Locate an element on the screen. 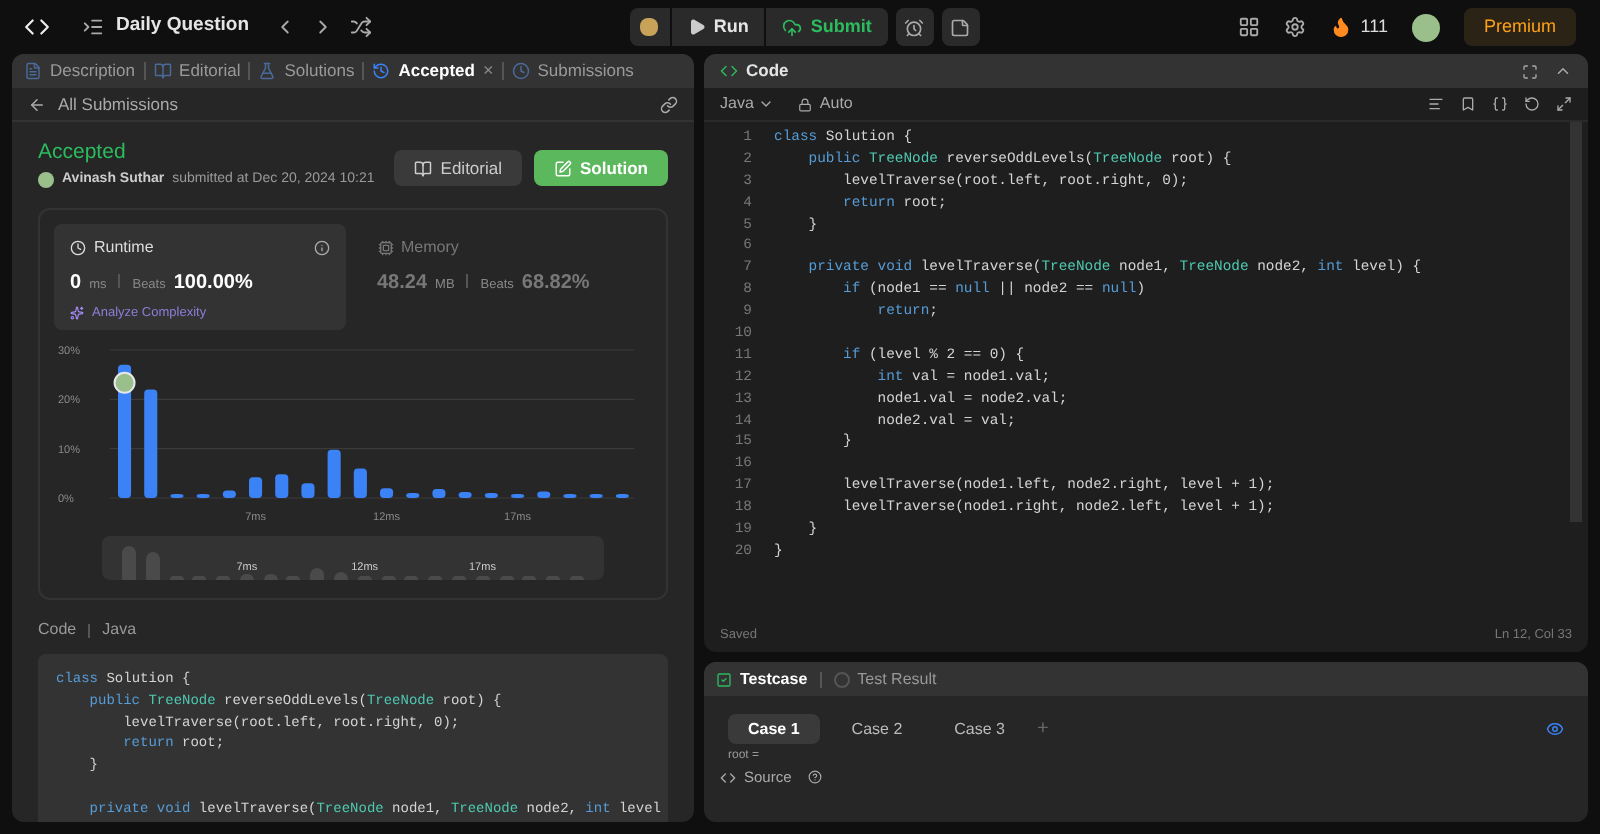 The height and width of the screenshot is (834, 1600). shuffle-icon is located at coordinates (360, 27).